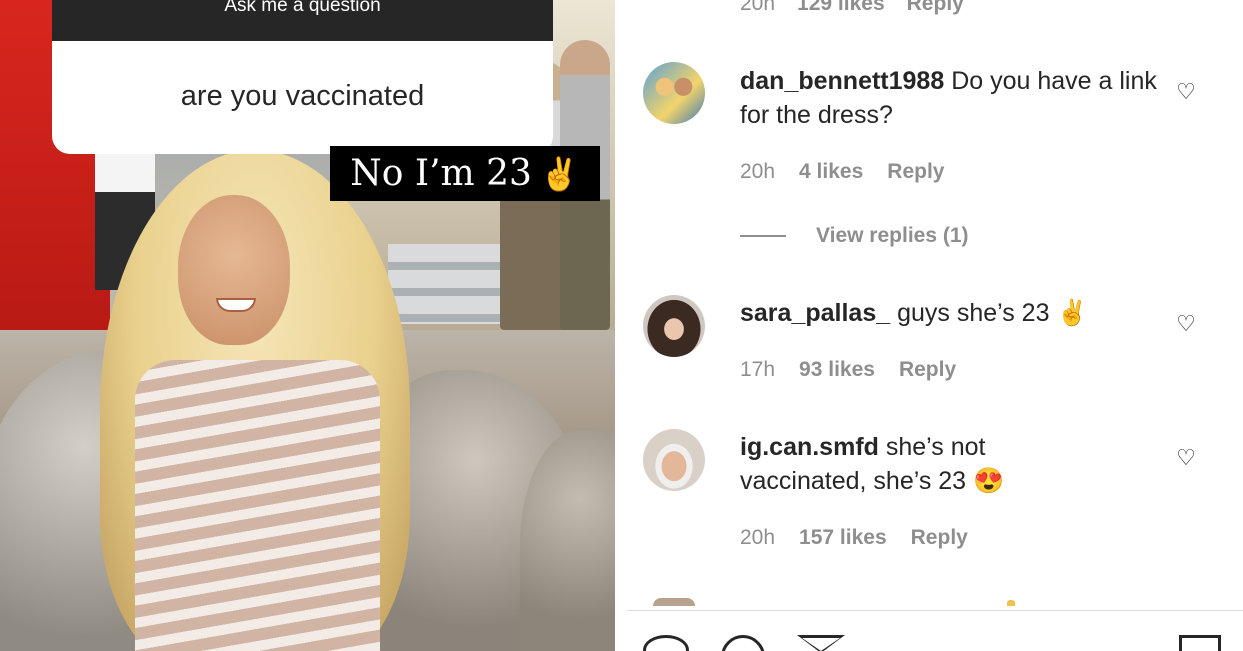  Describe the element at coordinates (1200, 643) in the screenshot. I see `bookmark-icon` at that location.